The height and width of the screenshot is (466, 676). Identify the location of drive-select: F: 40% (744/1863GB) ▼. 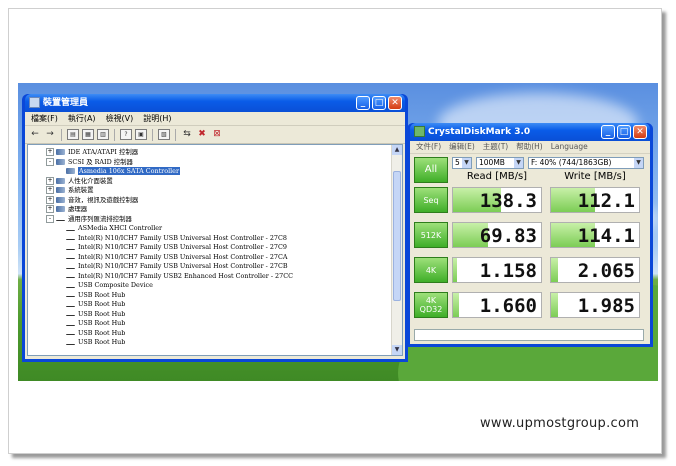
(586, 163).